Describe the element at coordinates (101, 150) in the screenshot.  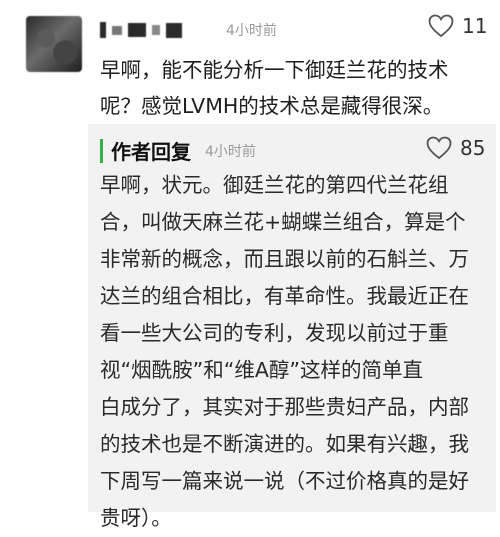
I see `author-tag-accent-bar` at that location.